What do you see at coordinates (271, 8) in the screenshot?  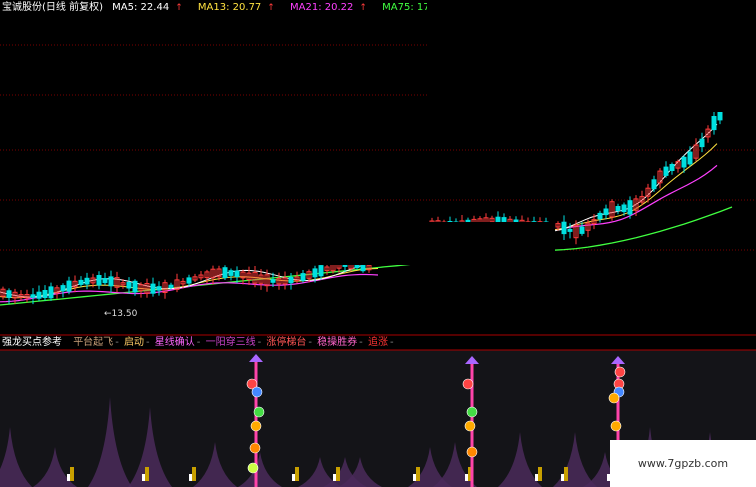 I see `ma13-up-arrow-icon: ↑` at bounding box center [271, 8].